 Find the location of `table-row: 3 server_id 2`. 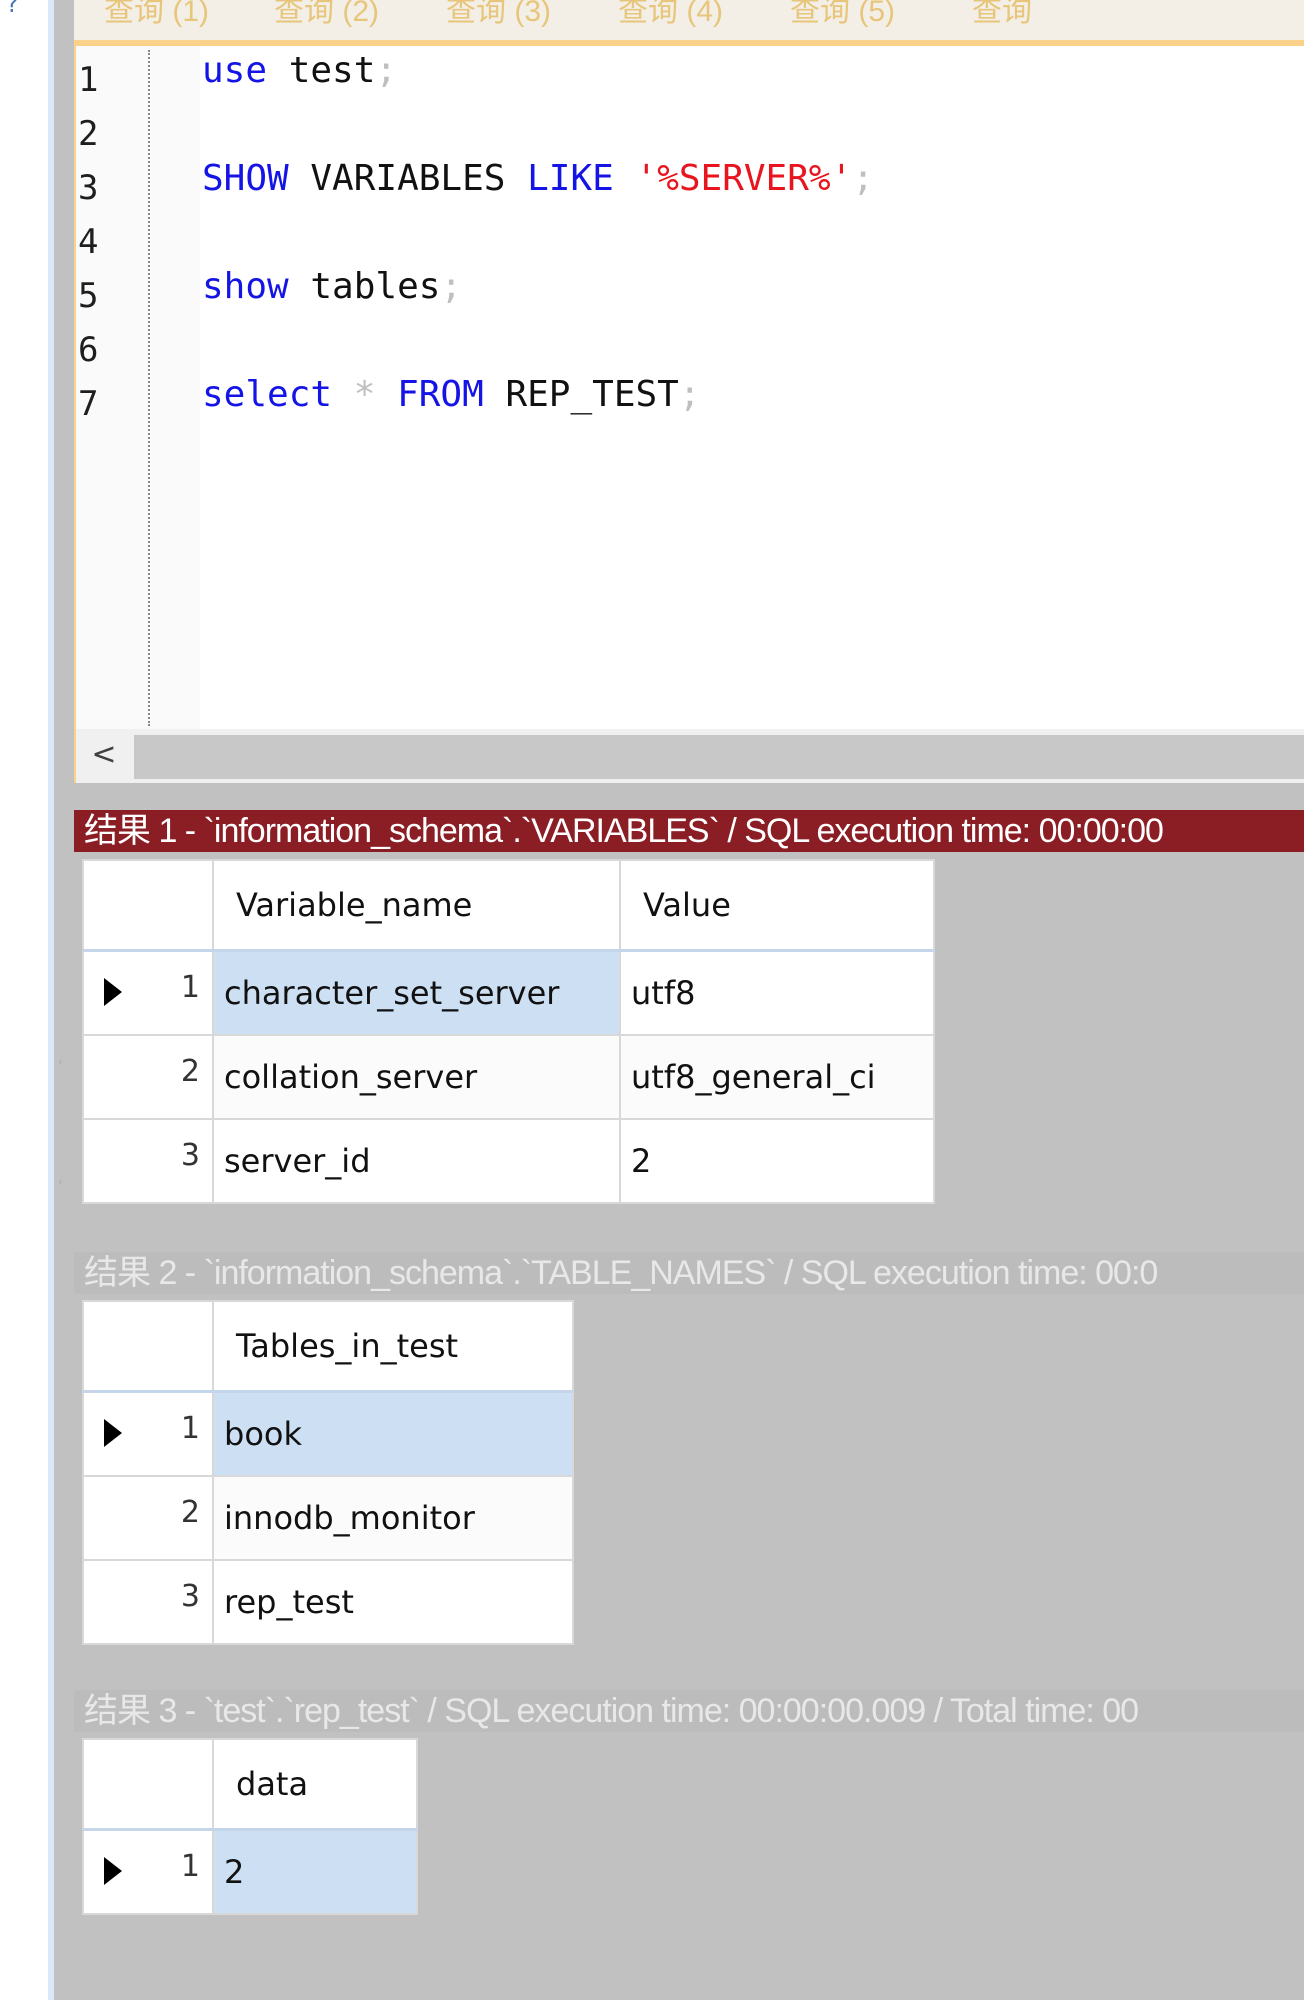

table-row: 3 server_id 2 is located at coordinates (508, 1161).